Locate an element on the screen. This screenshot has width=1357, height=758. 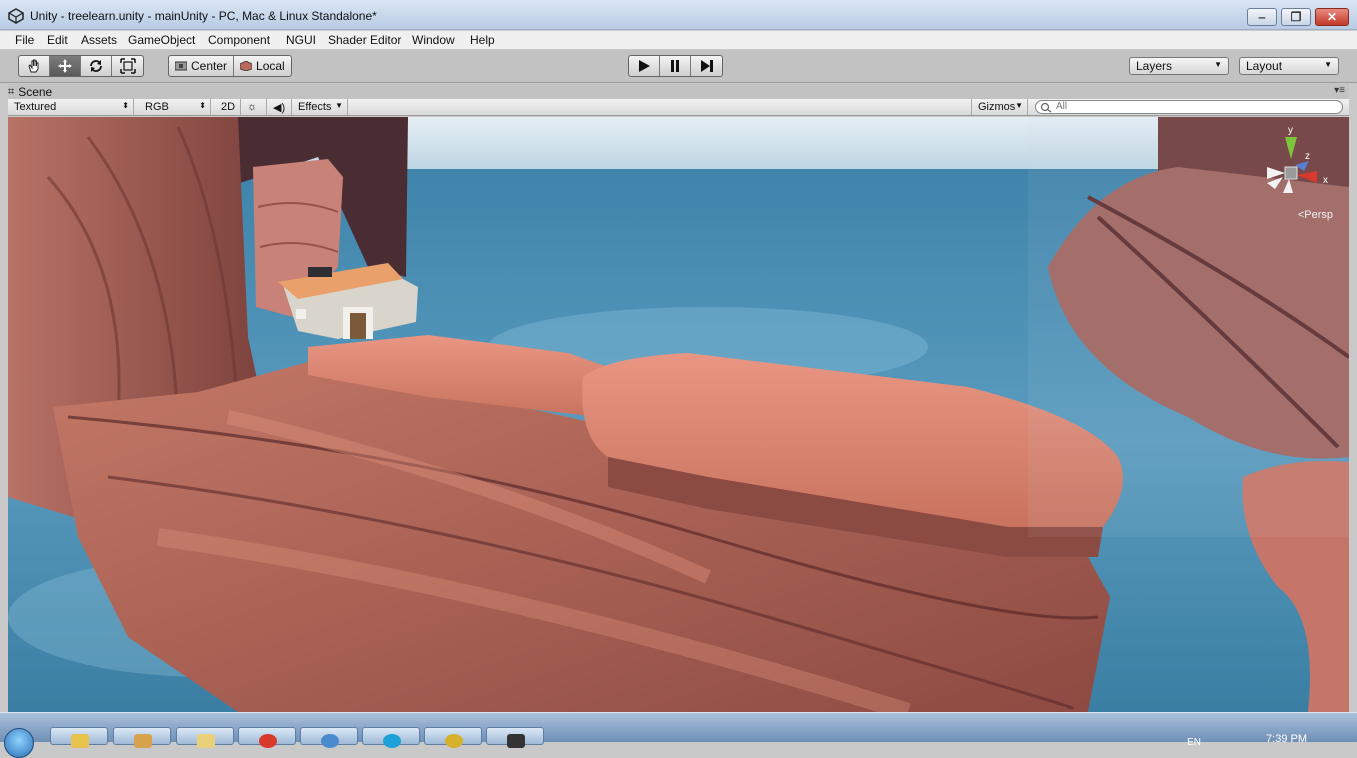
maximize-icon: ❐ is located at coordinates (1296, 17).